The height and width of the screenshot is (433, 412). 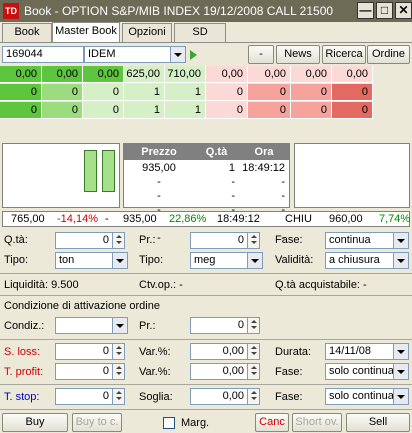 I want to click on liquidita-text: Liquidità: 9.500, so click(x=41, y=285).